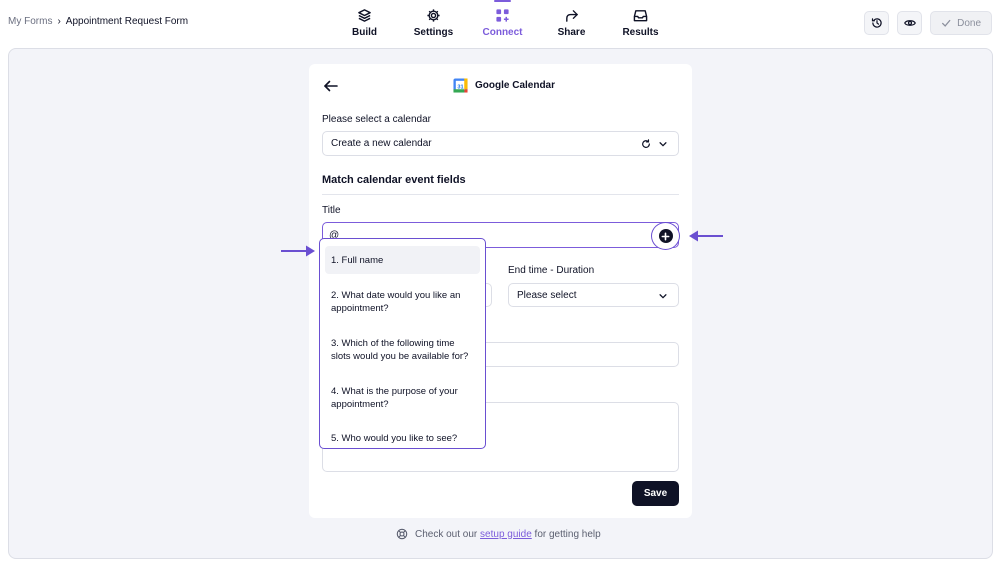  Describe the element at coordinates (500, 143) in the screenshot. I see `calendar-select: Create a new calendar` at that location.